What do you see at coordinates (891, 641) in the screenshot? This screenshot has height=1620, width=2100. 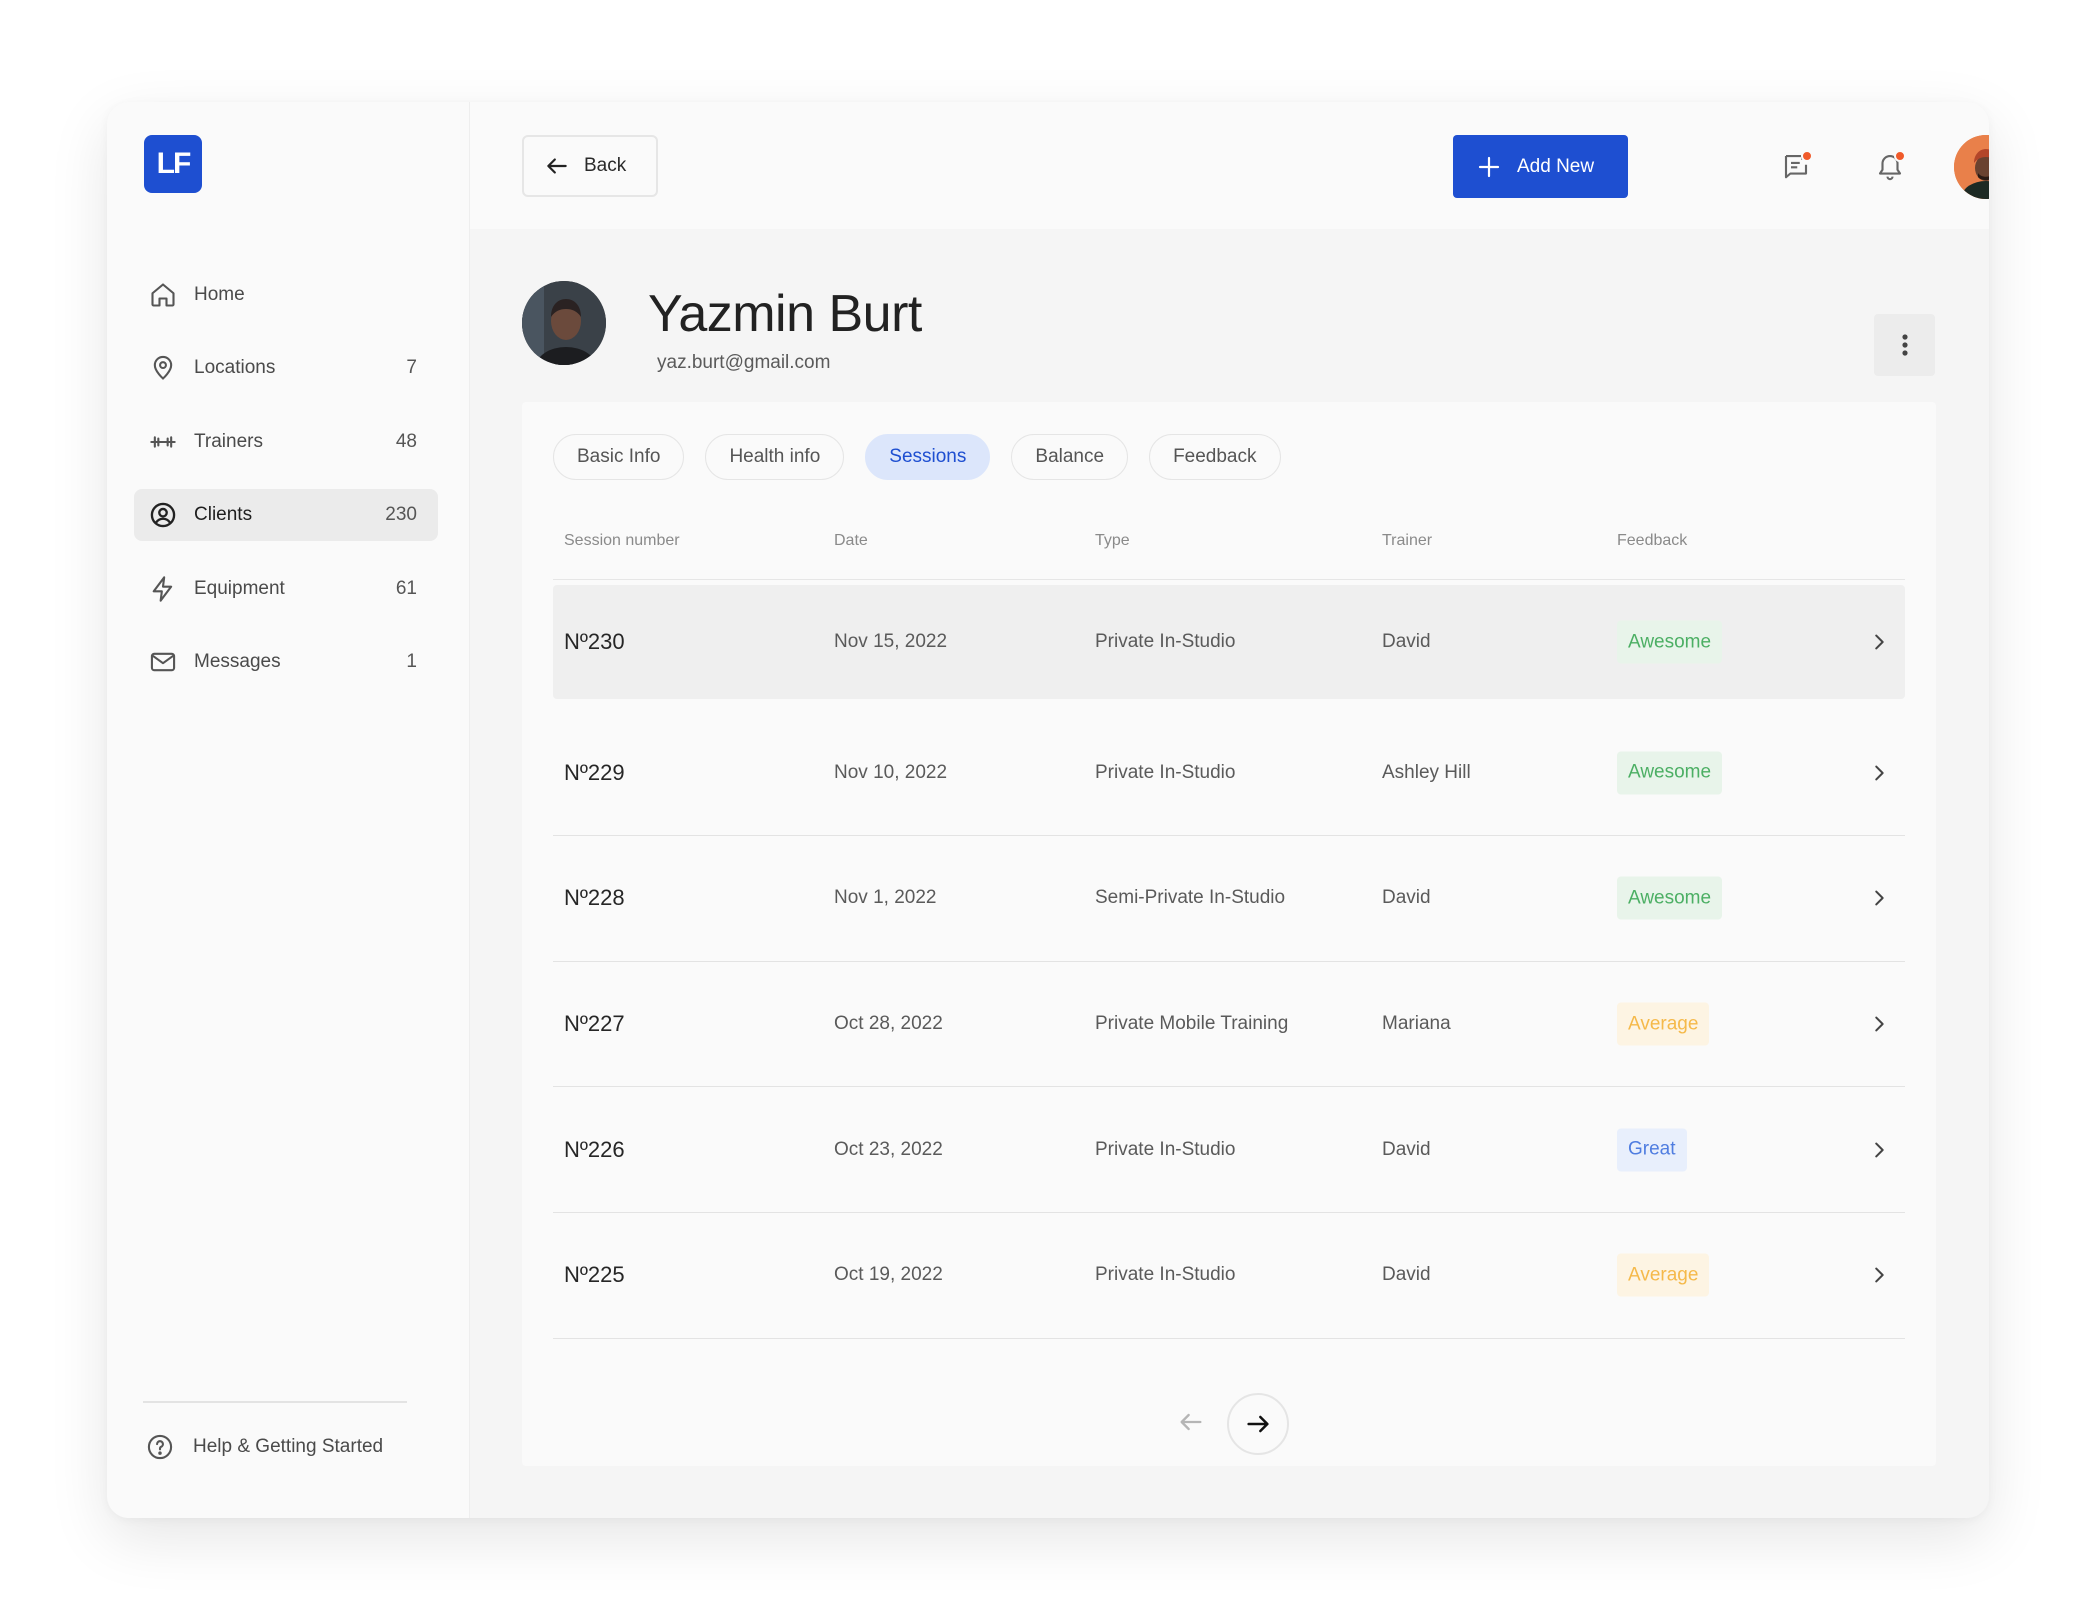 I see `session-date: Nov 15, 2022` at bounding box center [891, 641].